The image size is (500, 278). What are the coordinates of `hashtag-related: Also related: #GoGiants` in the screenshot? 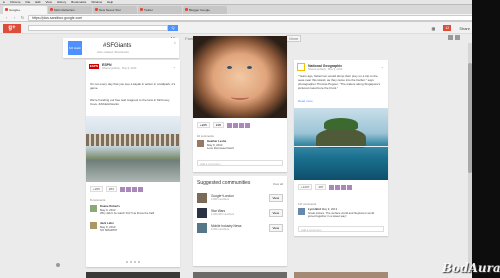 It's located at (113, 52).